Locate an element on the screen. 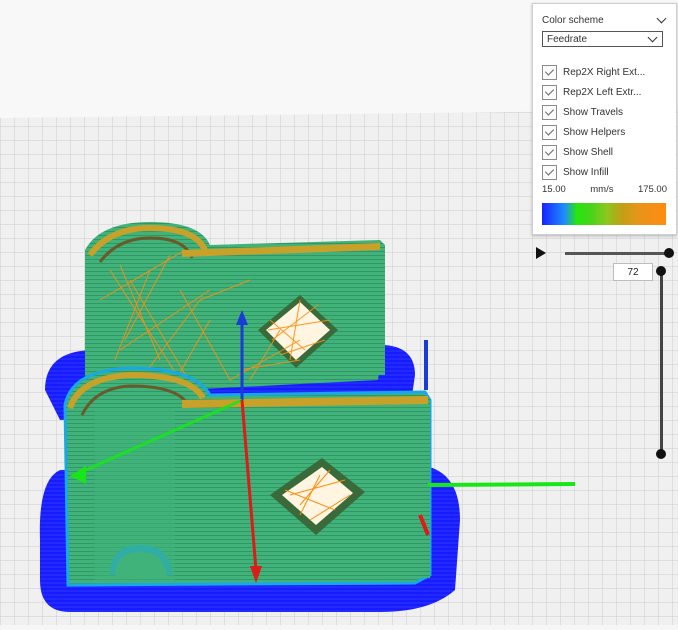  option-show-travels: Show Travels is located at coordinates (604, 112).